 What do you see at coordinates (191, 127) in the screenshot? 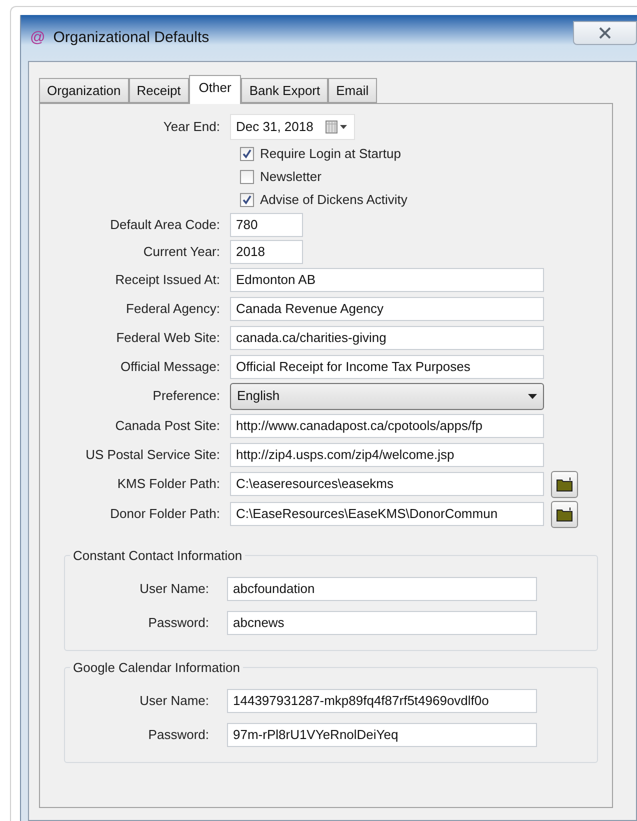
I see `field-label: Year End:` at bounding box center [191, 127].